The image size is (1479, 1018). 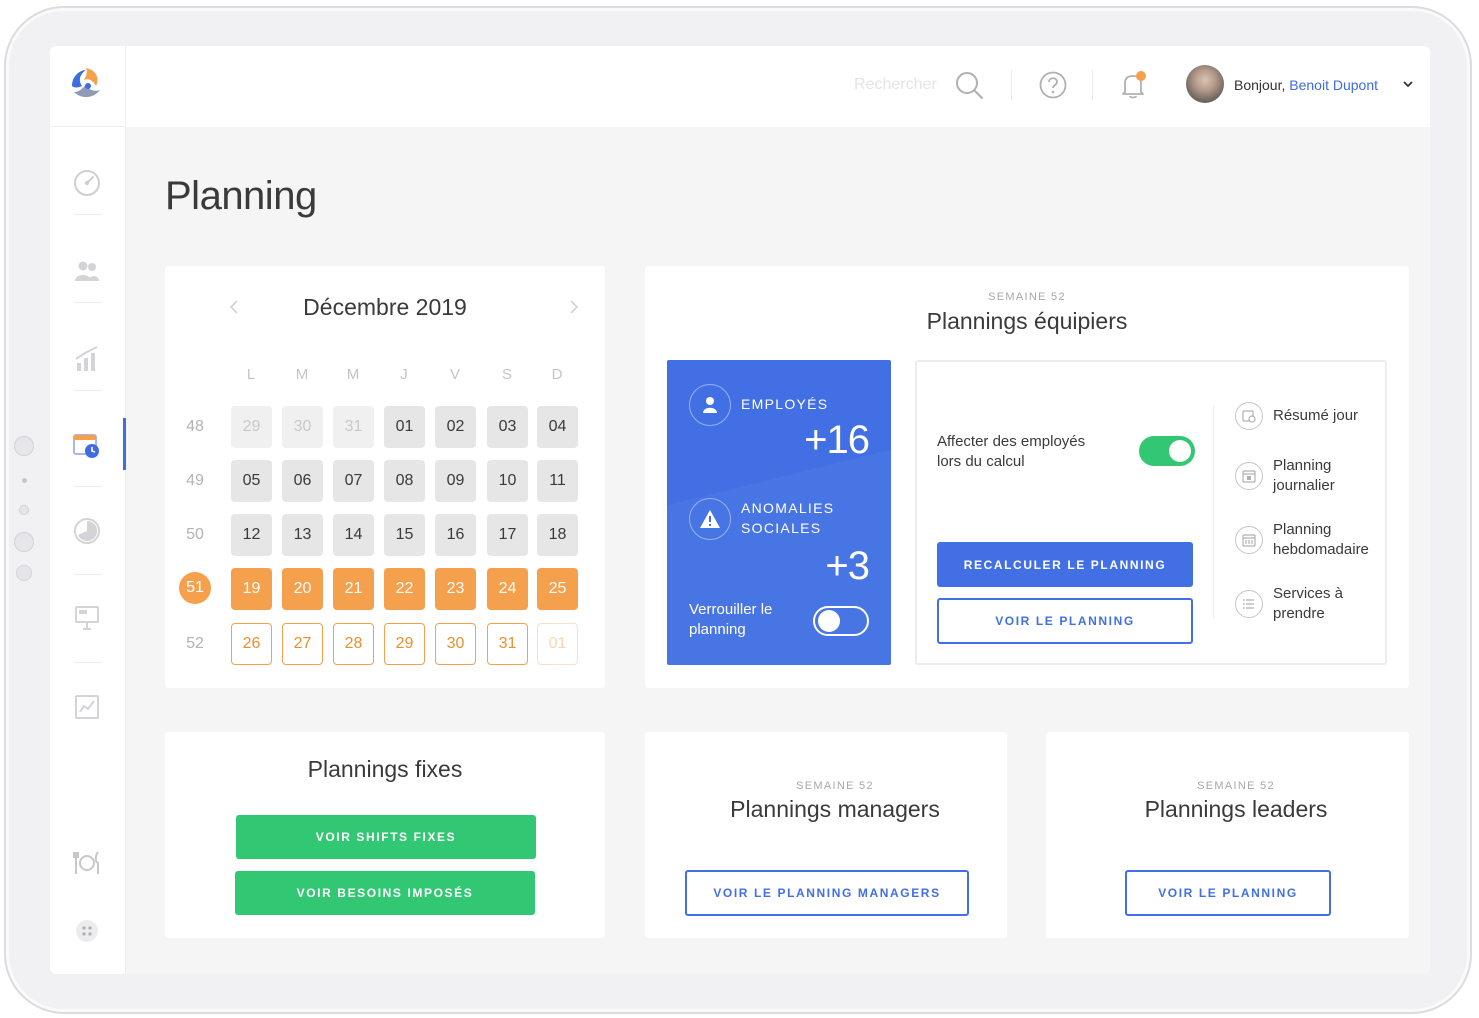 I want to click on calendar-day: 17, so click(x=507, y=535).